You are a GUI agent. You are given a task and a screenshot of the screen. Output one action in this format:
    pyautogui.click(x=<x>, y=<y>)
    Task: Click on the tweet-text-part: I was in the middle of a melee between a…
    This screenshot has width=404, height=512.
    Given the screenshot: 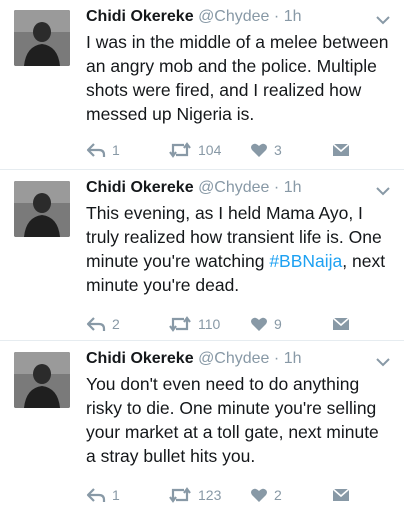 What is the action you would take?
    pyautogui.click(x=237, y=78)
    